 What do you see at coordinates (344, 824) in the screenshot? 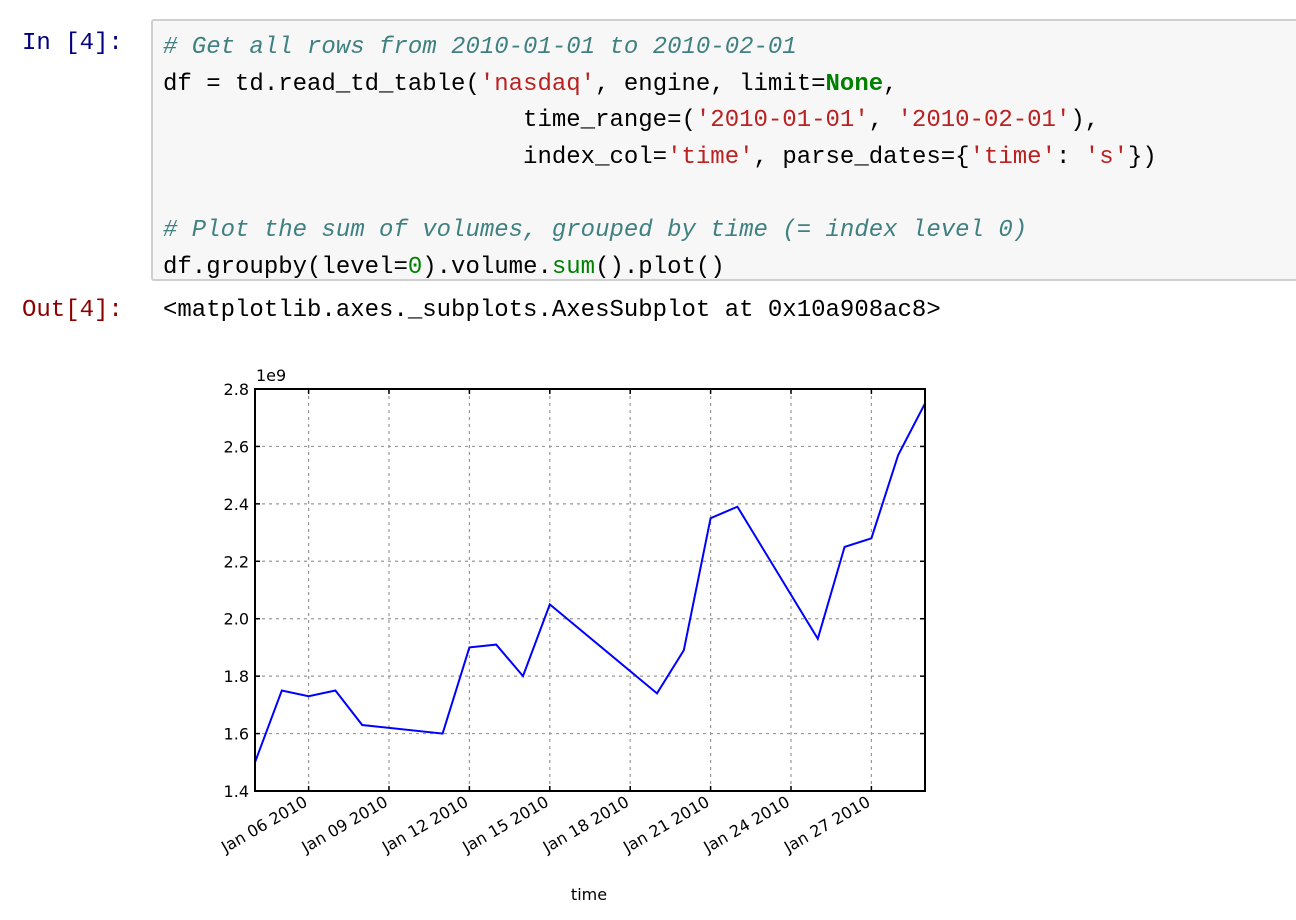
I see `x-tick-label: Jan 09 2010` at bounding box center [344, 824].